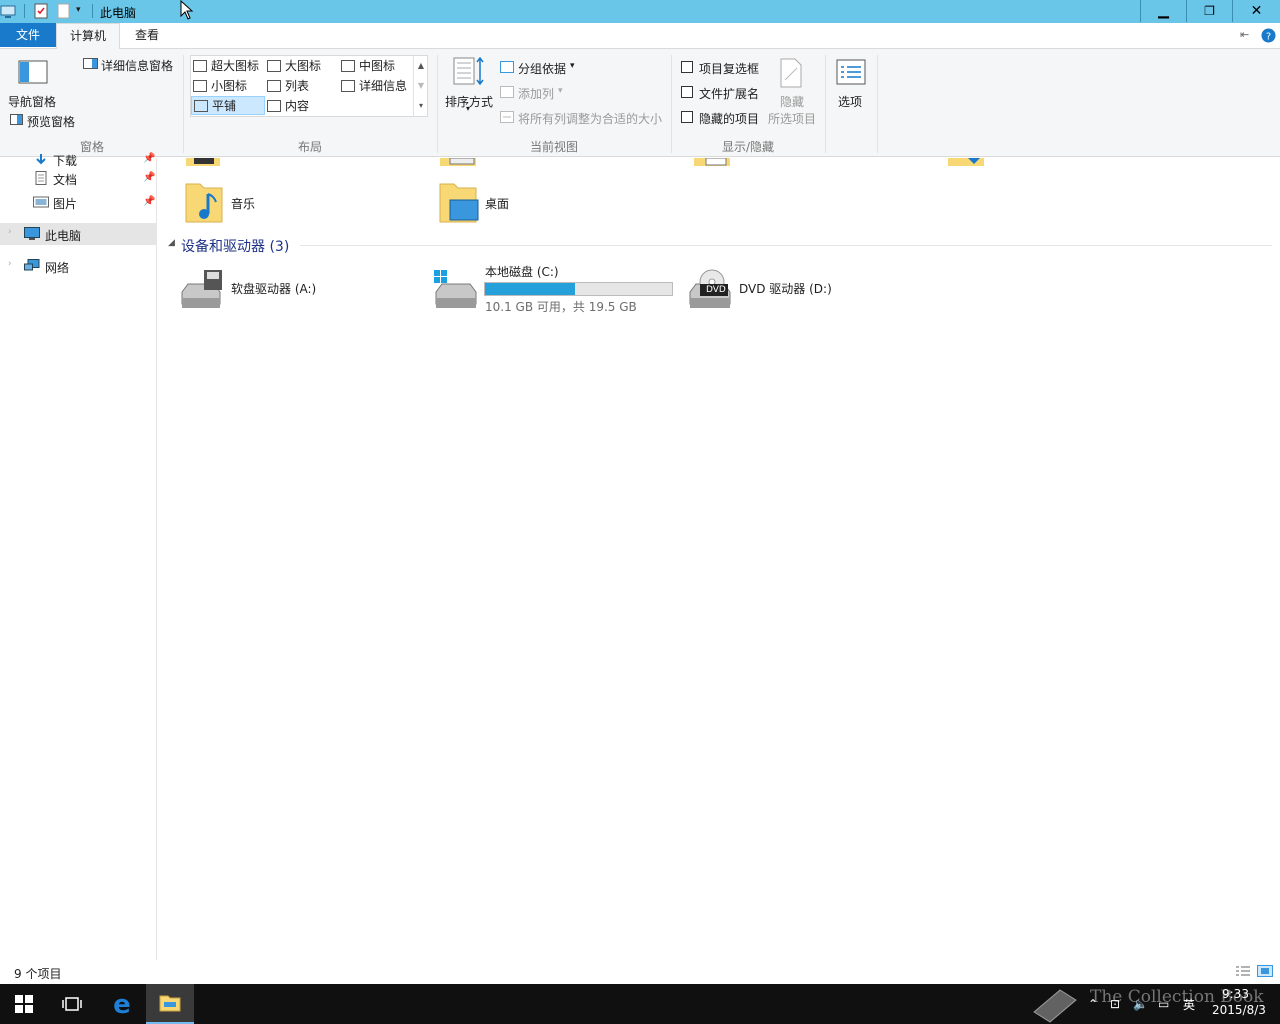 This screenshot has width=1280, height=1024. I want to click on drive-label: 软盘驱动器 (A:), so click(273, 288).